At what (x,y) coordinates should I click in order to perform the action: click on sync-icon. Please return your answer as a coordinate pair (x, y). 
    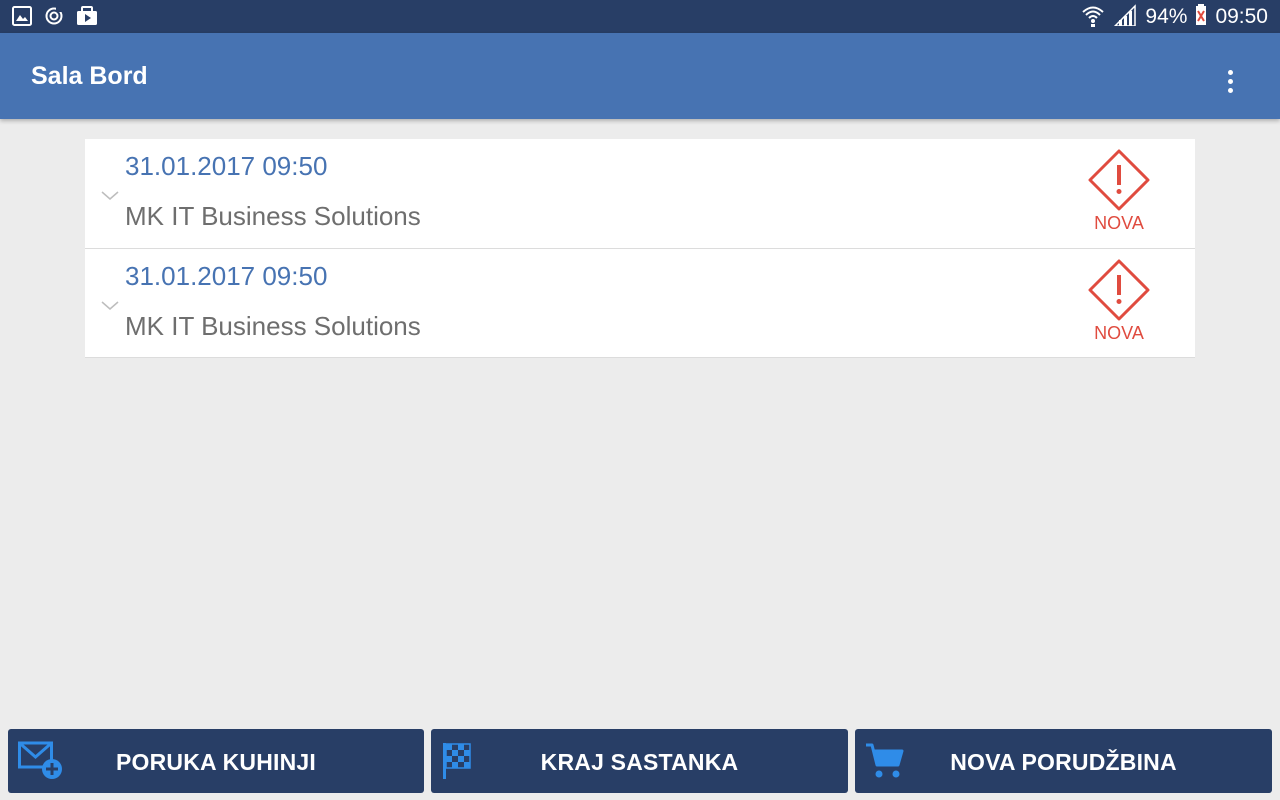
    Looking at the image, I should click on (54, 16).